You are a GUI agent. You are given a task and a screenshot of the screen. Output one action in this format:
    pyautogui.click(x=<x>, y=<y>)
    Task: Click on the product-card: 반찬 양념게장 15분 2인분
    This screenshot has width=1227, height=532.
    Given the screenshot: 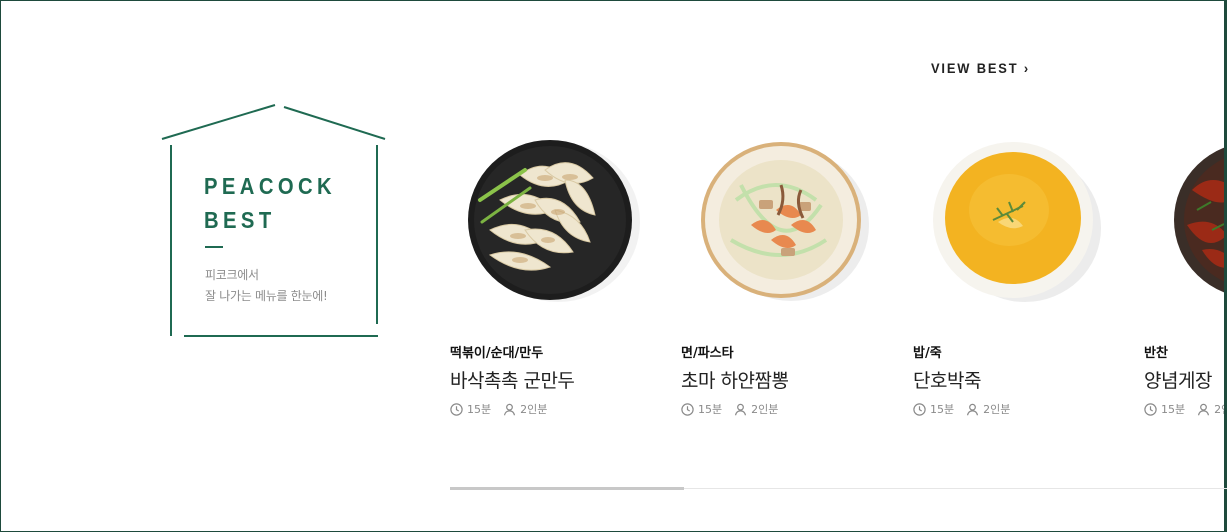 What is the action you would take?
    pyautogui.click(x=1184, y=280)
    